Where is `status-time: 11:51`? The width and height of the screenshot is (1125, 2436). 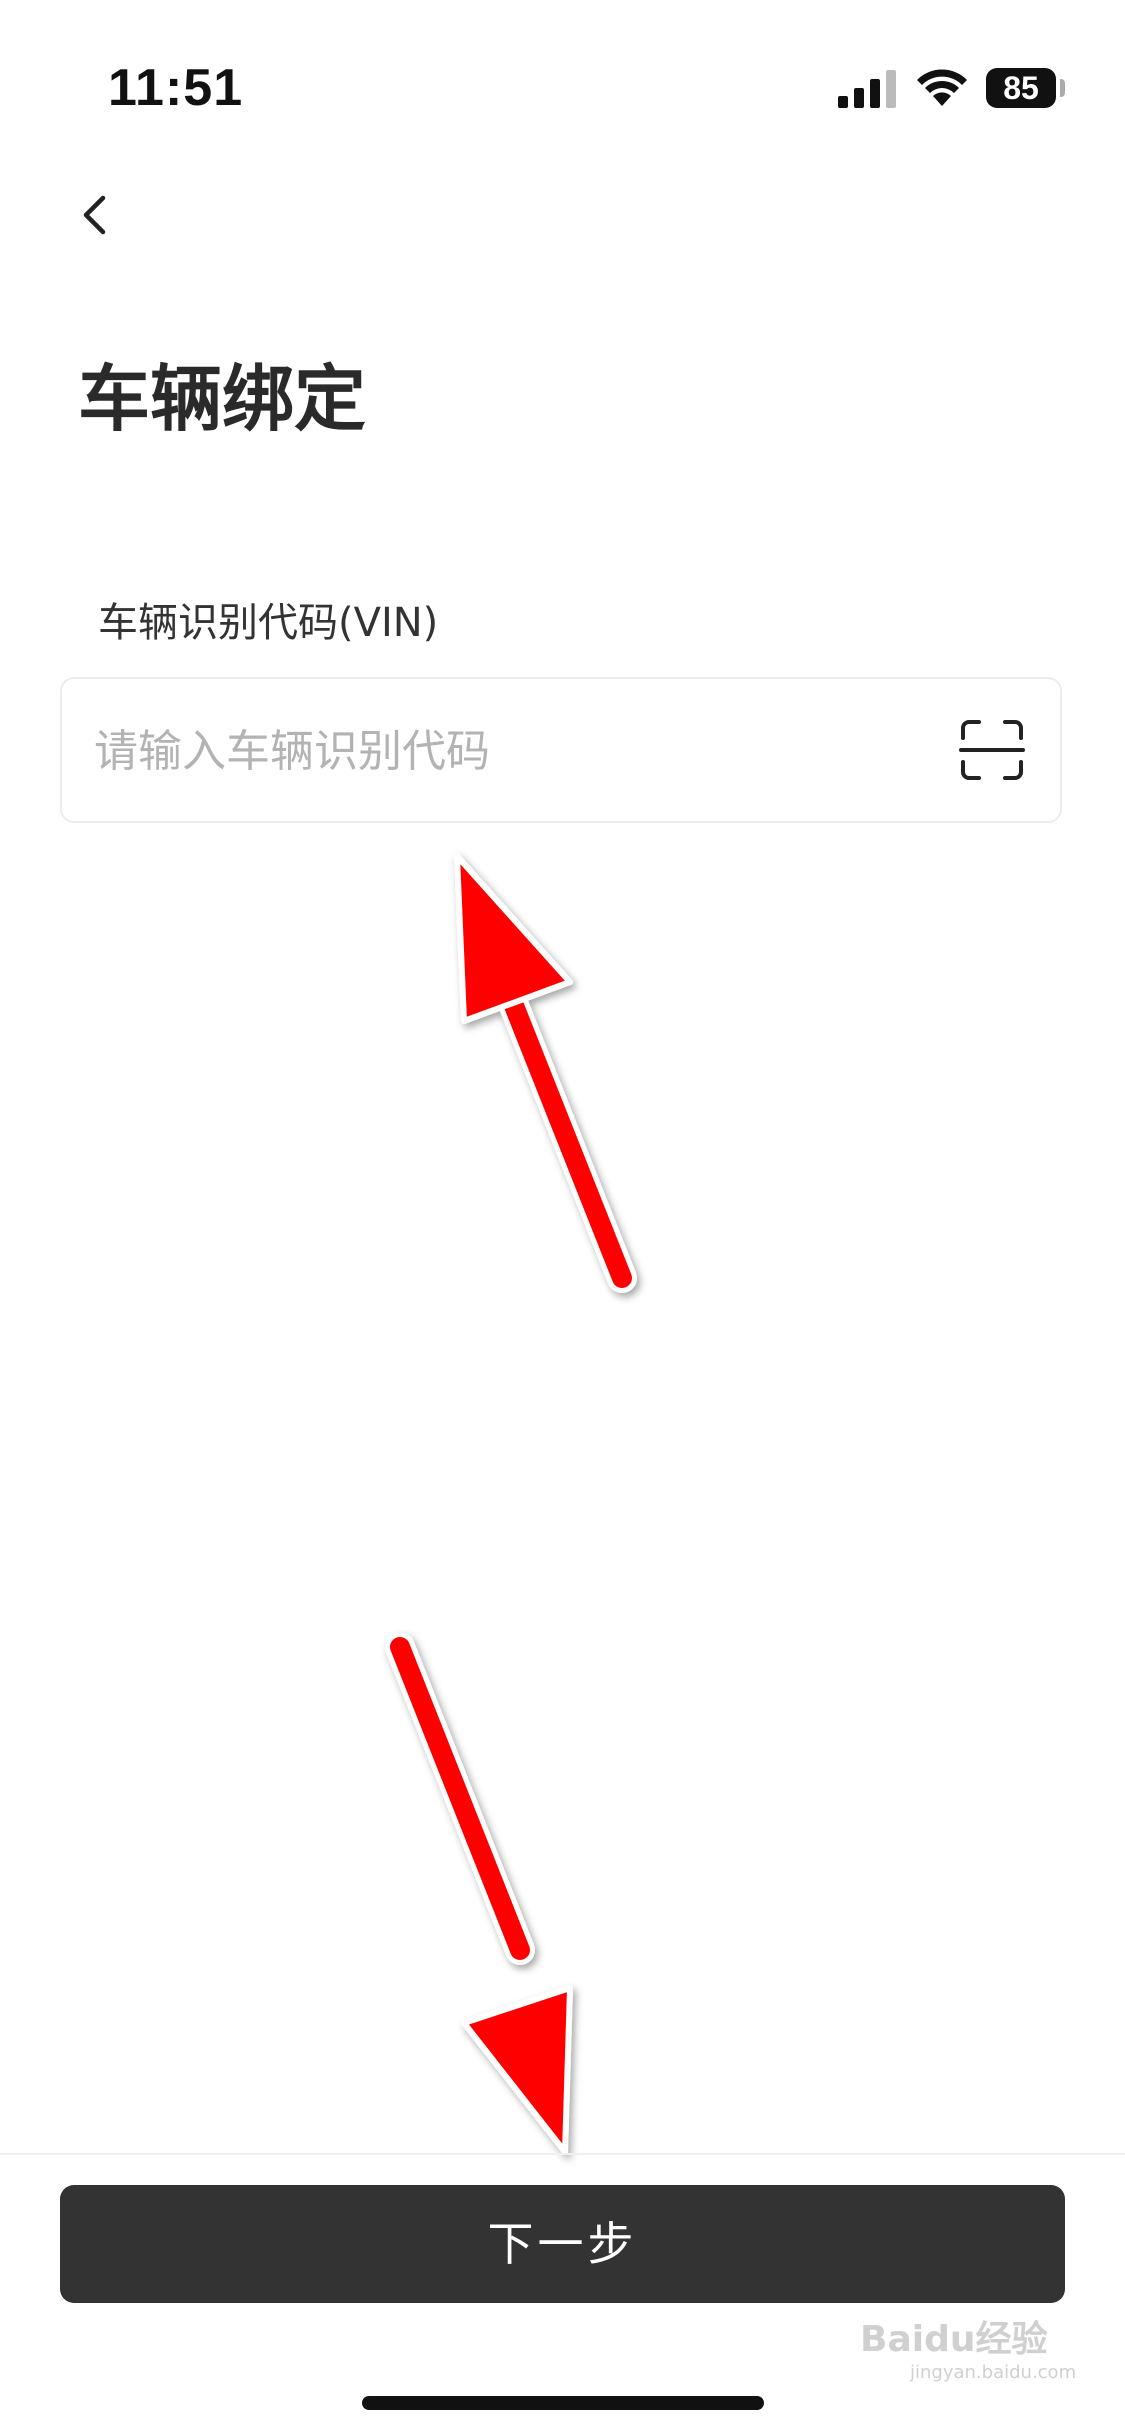 status-time: 11:51 is located at coordinates (176, 88).